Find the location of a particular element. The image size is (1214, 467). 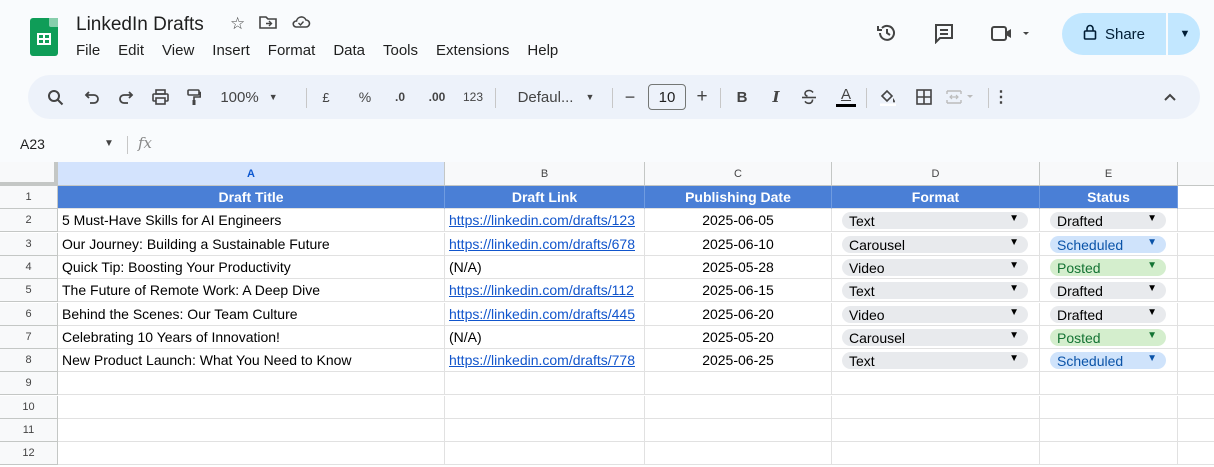

menu-tools: Tools is located at coordinates (405, 50).